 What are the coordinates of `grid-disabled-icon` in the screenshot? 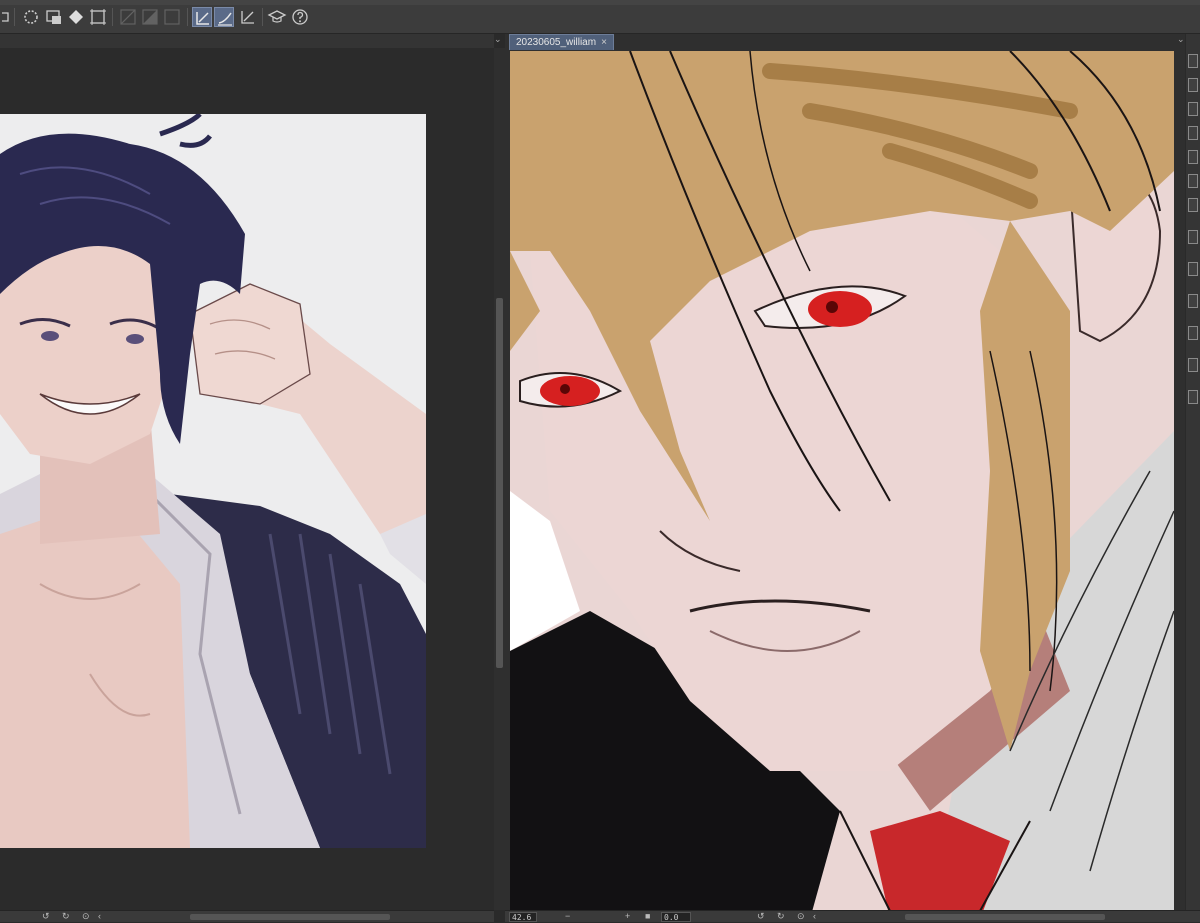 It's located at (172, 17).